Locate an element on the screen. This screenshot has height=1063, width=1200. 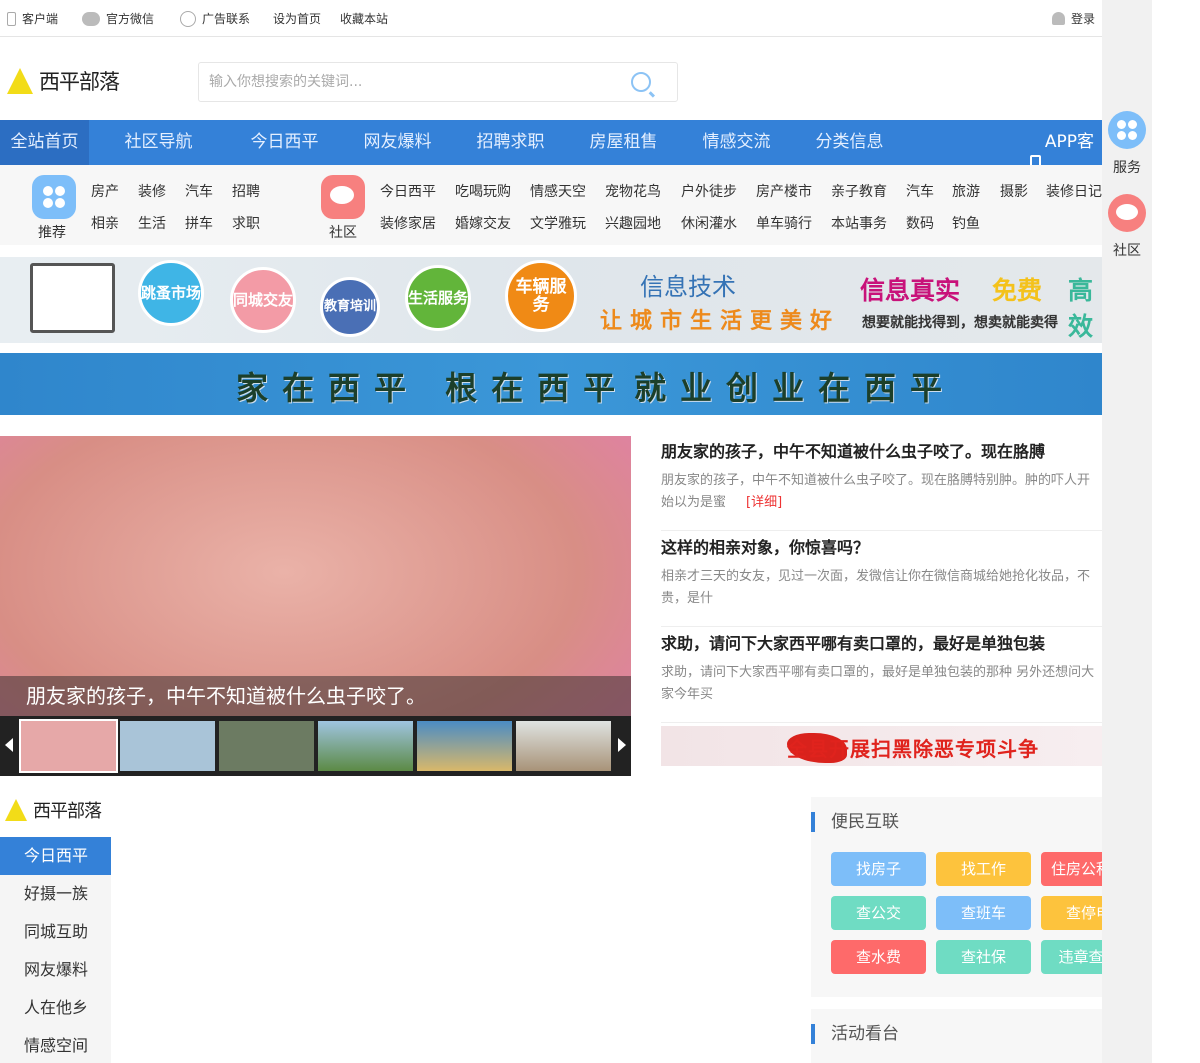
cat-link: 求职 is located at coordinates (246, 223).